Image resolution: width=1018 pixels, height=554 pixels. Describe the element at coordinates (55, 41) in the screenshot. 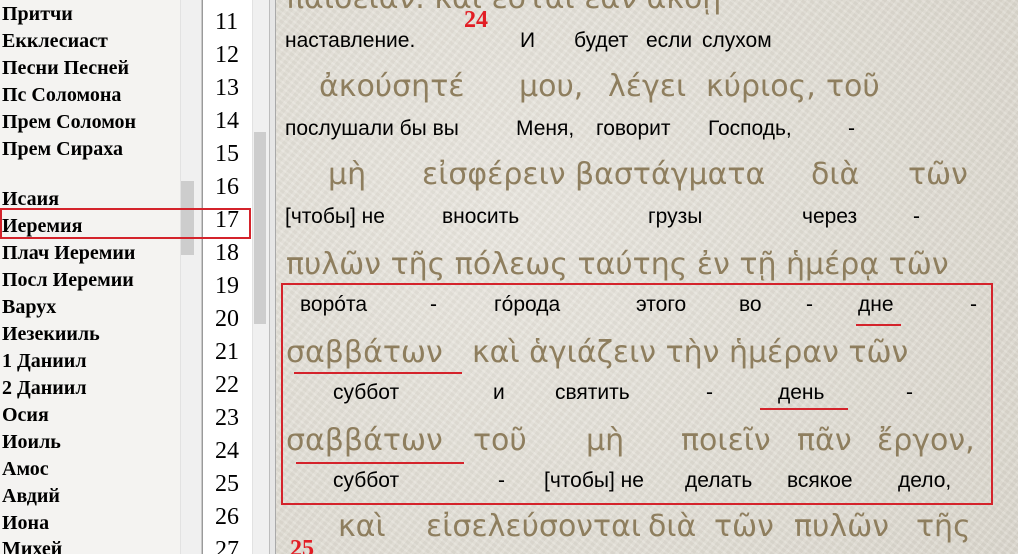

I see `book-item: Екклесиаст` at that location.